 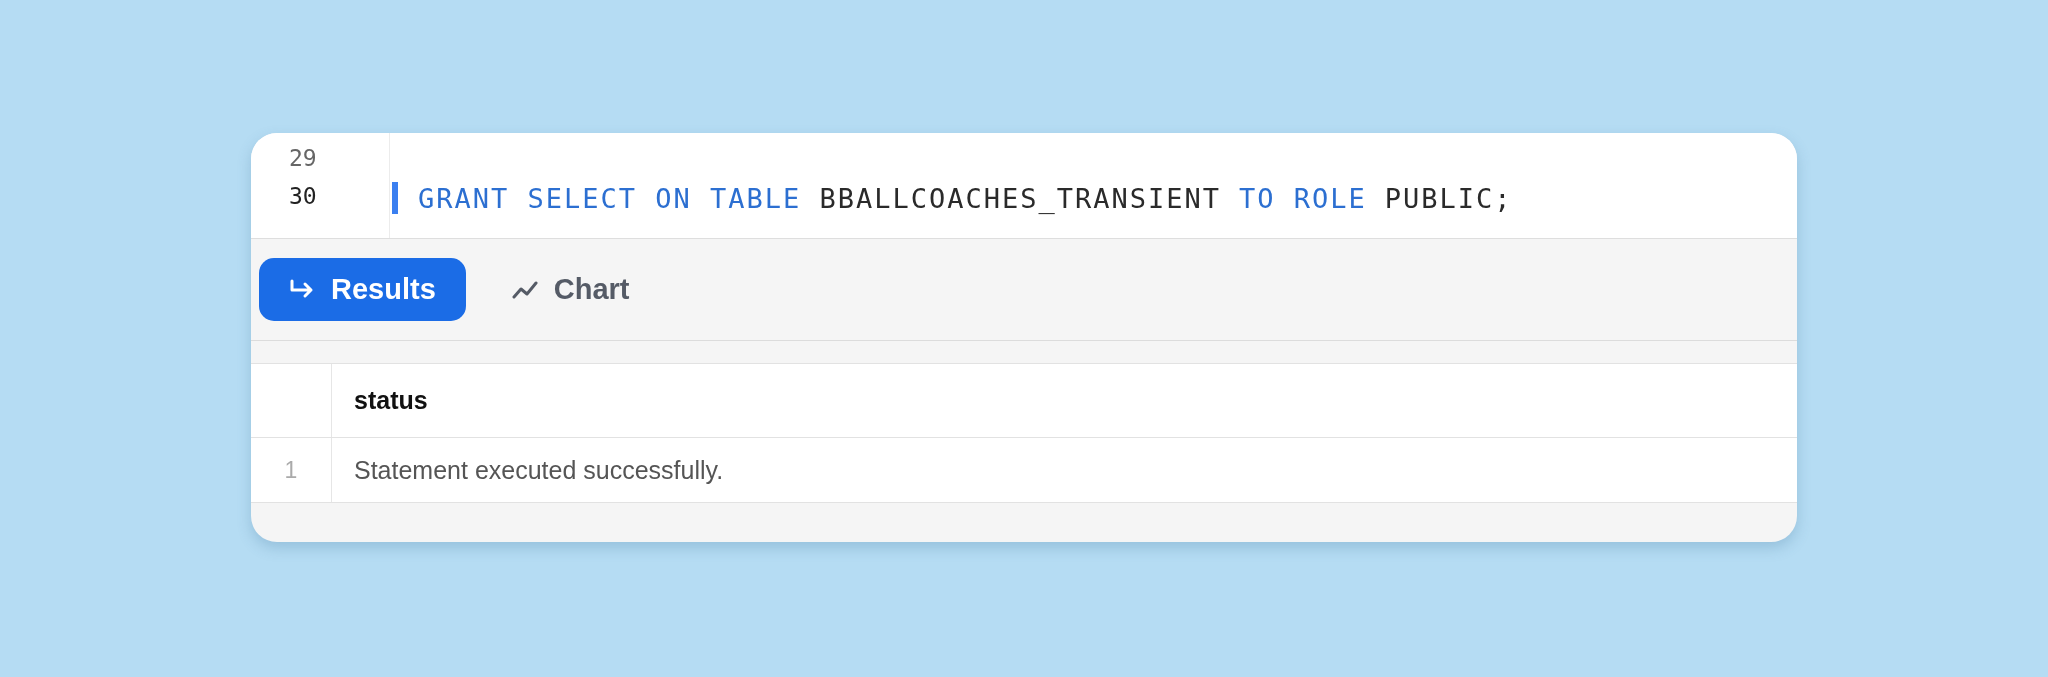 What do you see at coordinates (291, 470) in the screenshot?
I see `row-number: 1` at bounding box center [291, 470].